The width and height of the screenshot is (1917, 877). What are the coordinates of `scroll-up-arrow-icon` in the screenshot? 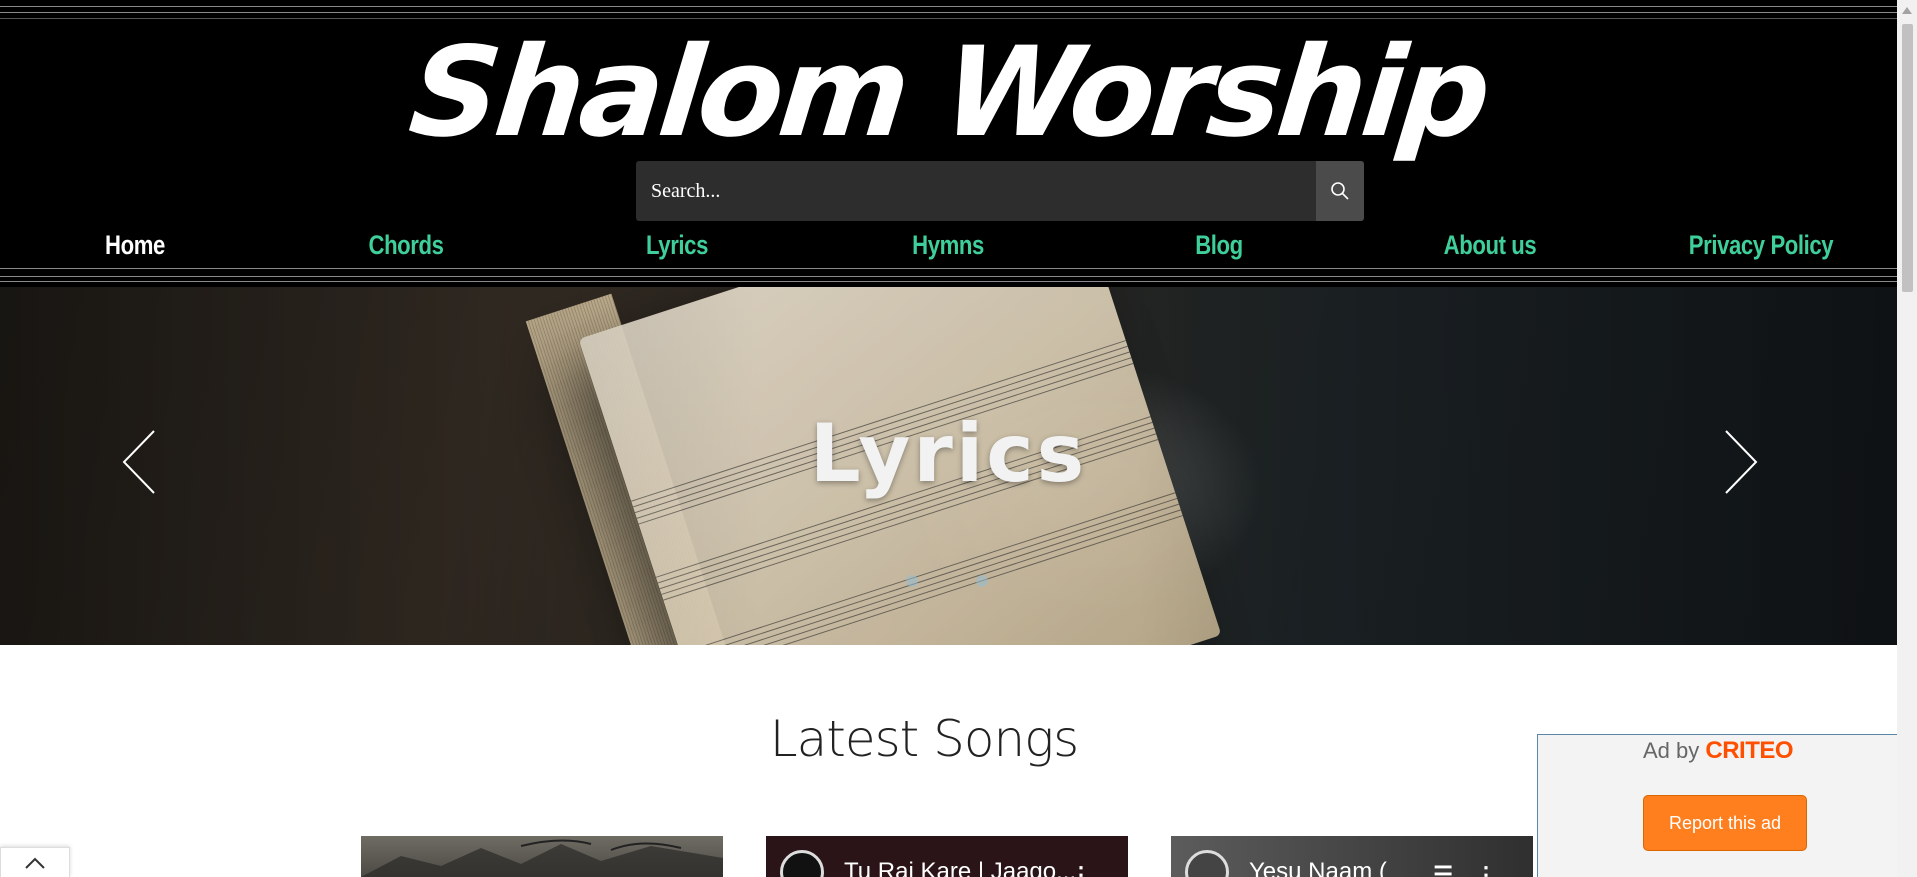 It's located at (1907, 11).